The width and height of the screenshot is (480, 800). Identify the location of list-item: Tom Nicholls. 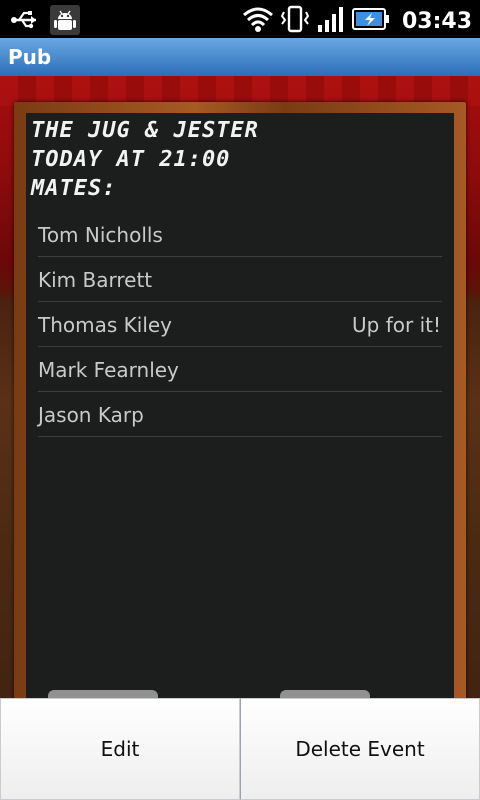
(240, 234).